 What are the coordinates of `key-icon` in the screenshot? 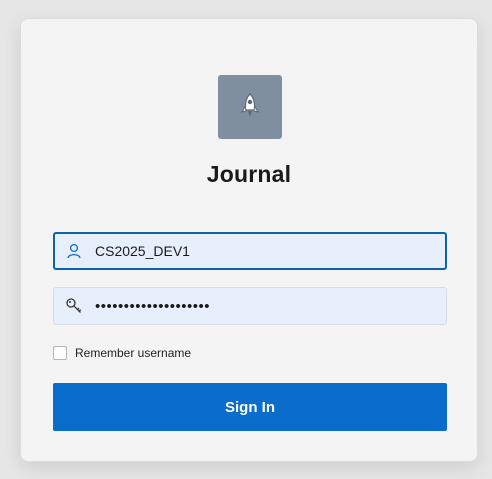 It's located at (74, 306).